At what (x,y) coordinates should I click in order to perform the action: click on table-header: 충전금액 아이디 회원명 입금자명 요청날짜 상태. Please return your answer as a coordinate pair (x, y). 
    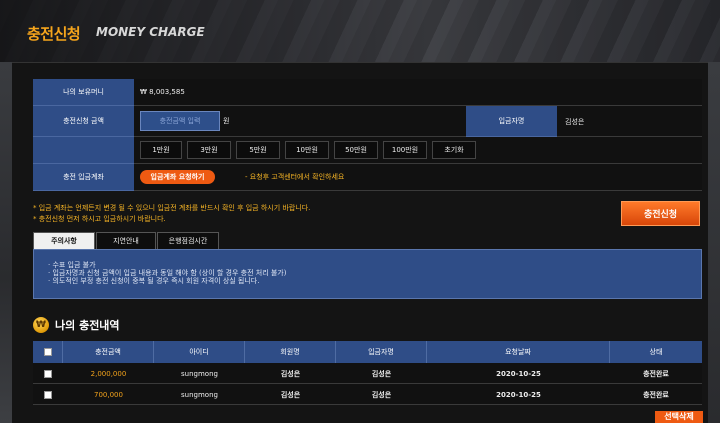
    Looking at the image, I should click on (367, 352).